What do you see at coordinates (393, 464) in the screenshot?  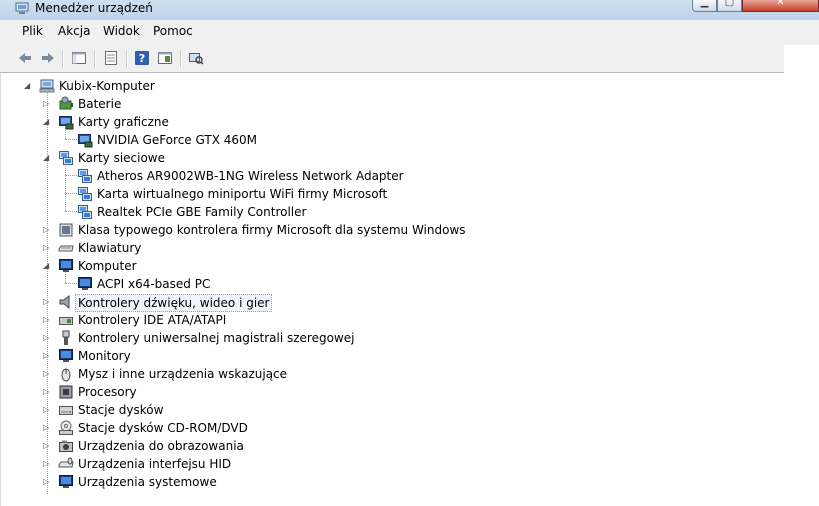 I see `tree-item-hid: ▷ Urządzenia interfejsu HID` at bounding box center [393, 464].